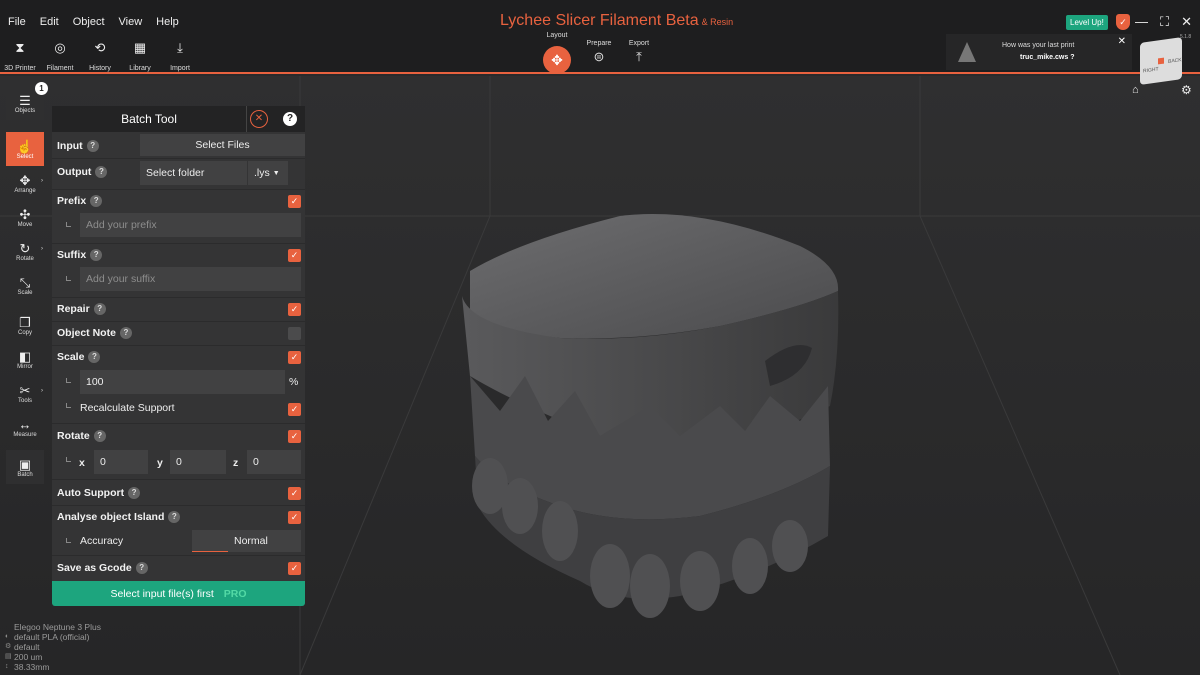 Image resolution: width=1200 pixels, height=675 pixels. What do you see at coordinates (25, 393) in the screenshot?
I see `tools-tool: ✂ Tools ›` at bounding box center [25, 393].